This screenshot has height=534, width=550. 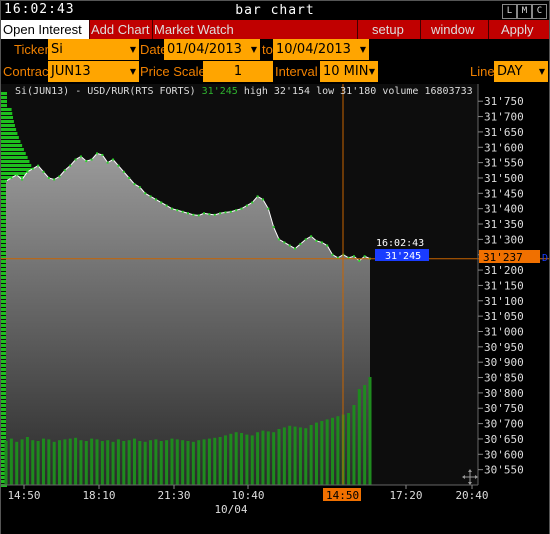 What do you see at coordinates (105, 91) in the screenshot?
I see `symbol-label: Si(JUN13) - USD/RUR(RTS FORTS)` at bounding box center [105, 91].